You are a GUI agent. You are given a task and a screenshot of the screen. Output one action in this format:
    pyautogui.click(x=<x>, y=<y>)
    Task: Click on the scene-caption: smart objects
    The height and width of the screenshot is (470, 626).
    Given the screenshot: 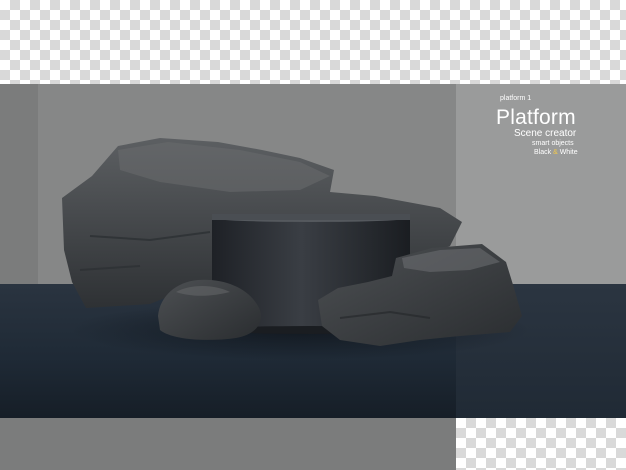 What is the action you would take?
    pyautogui.click(x=553, y=143)
    